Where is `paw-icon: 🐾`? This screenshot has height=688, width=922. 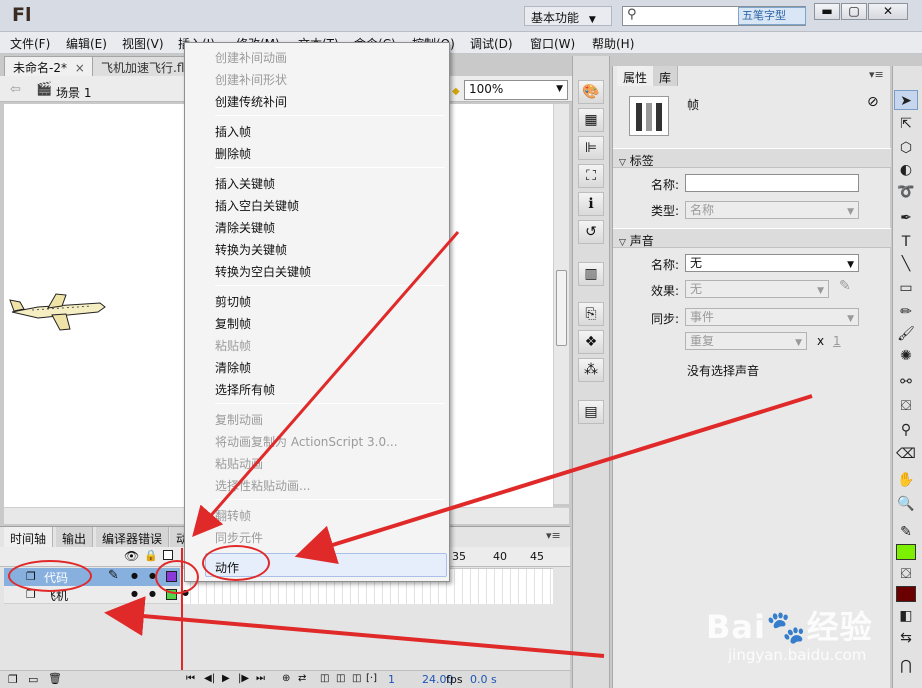 paw-icon: 🐾 is located at coordinates (786, 627).